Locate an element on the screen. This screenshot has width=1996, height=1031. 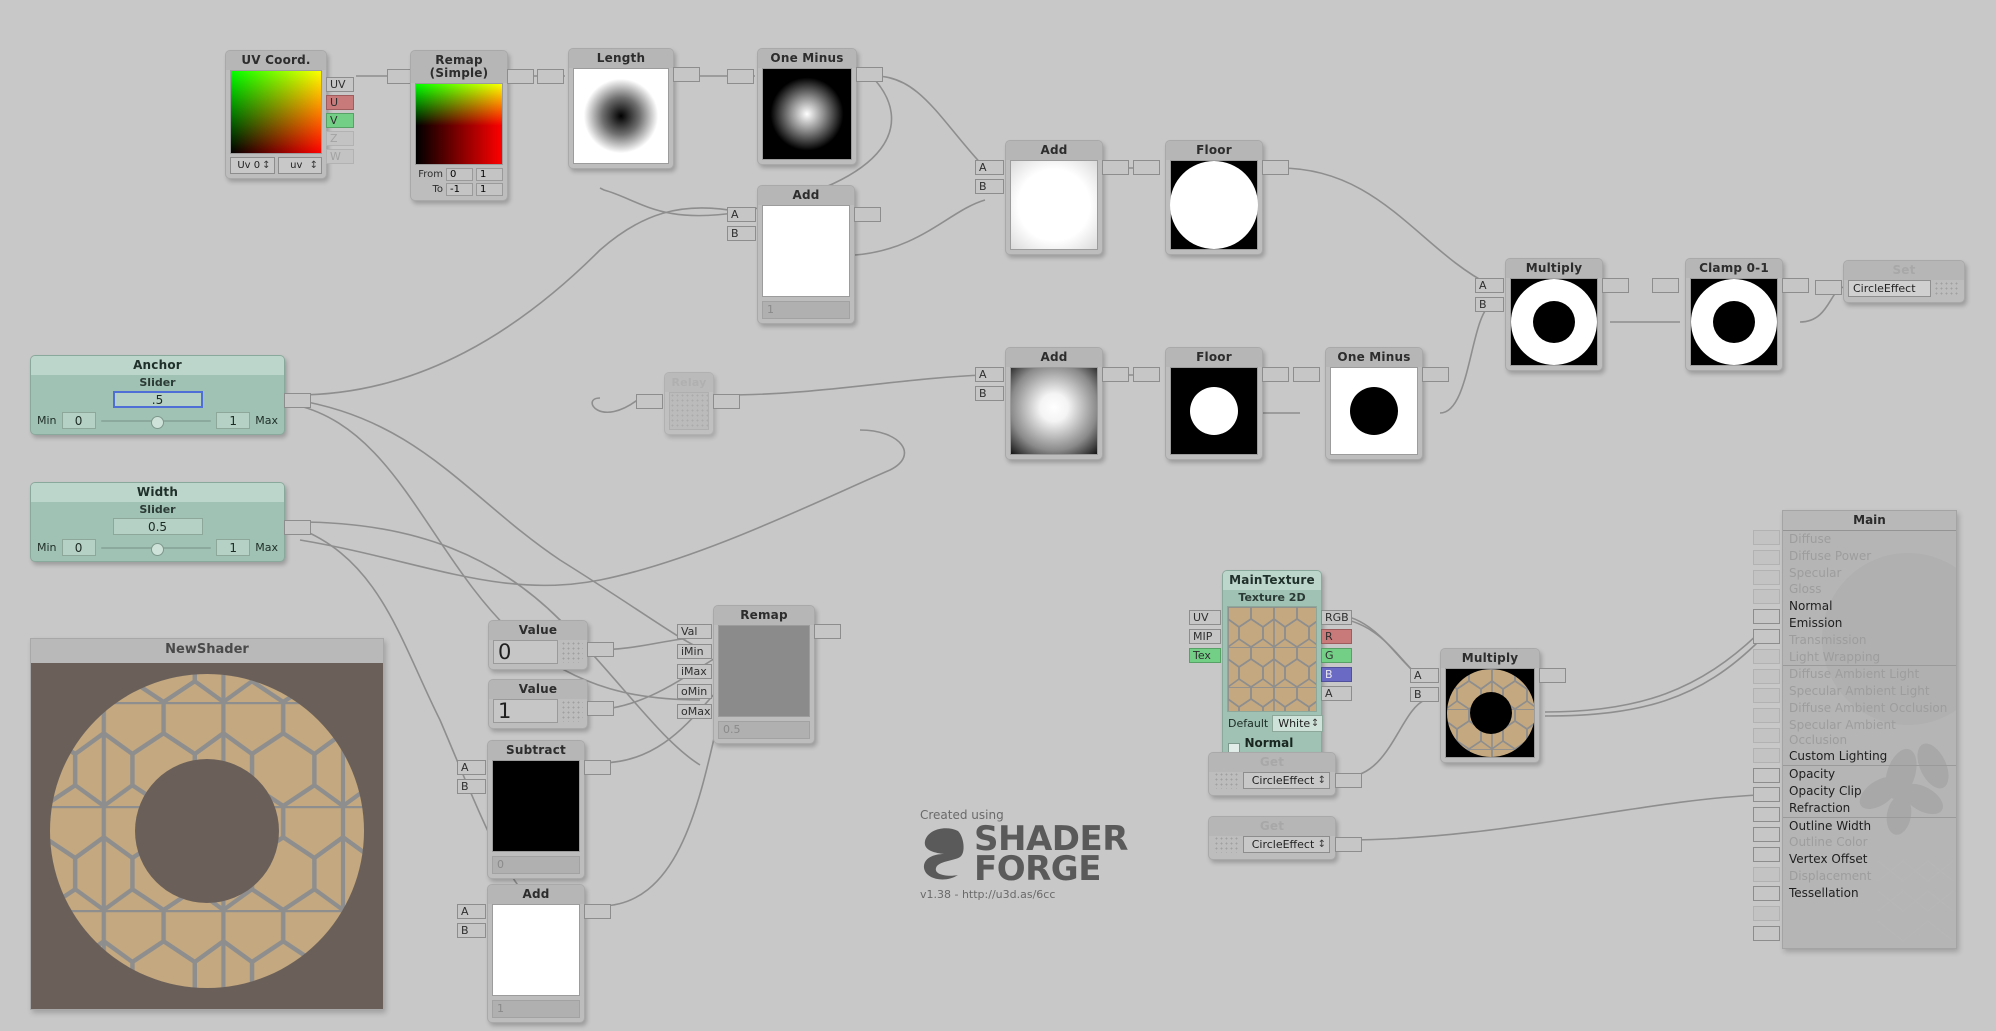
anchor-max-field: 1 is located at coordinates (233, 420).